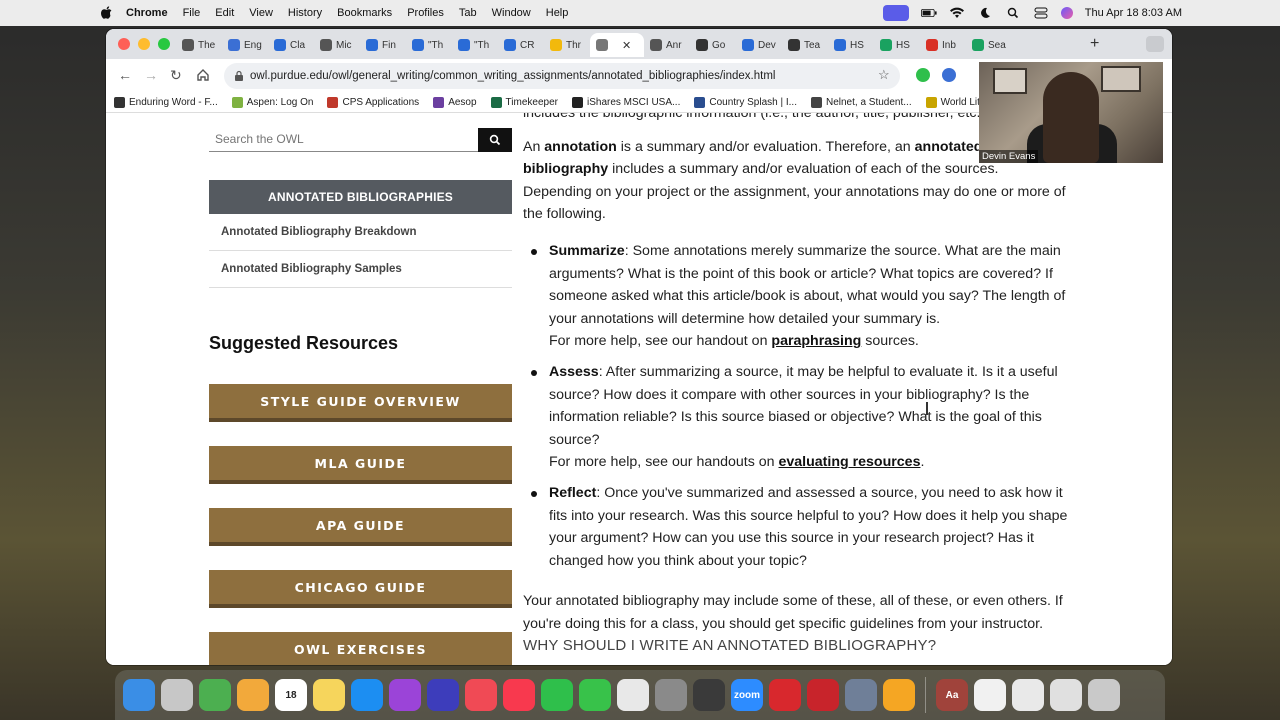  What do you see at coordinates (305, 13) in the screenshot?
I see `menu-history: History` at bounding box center [305, 13].